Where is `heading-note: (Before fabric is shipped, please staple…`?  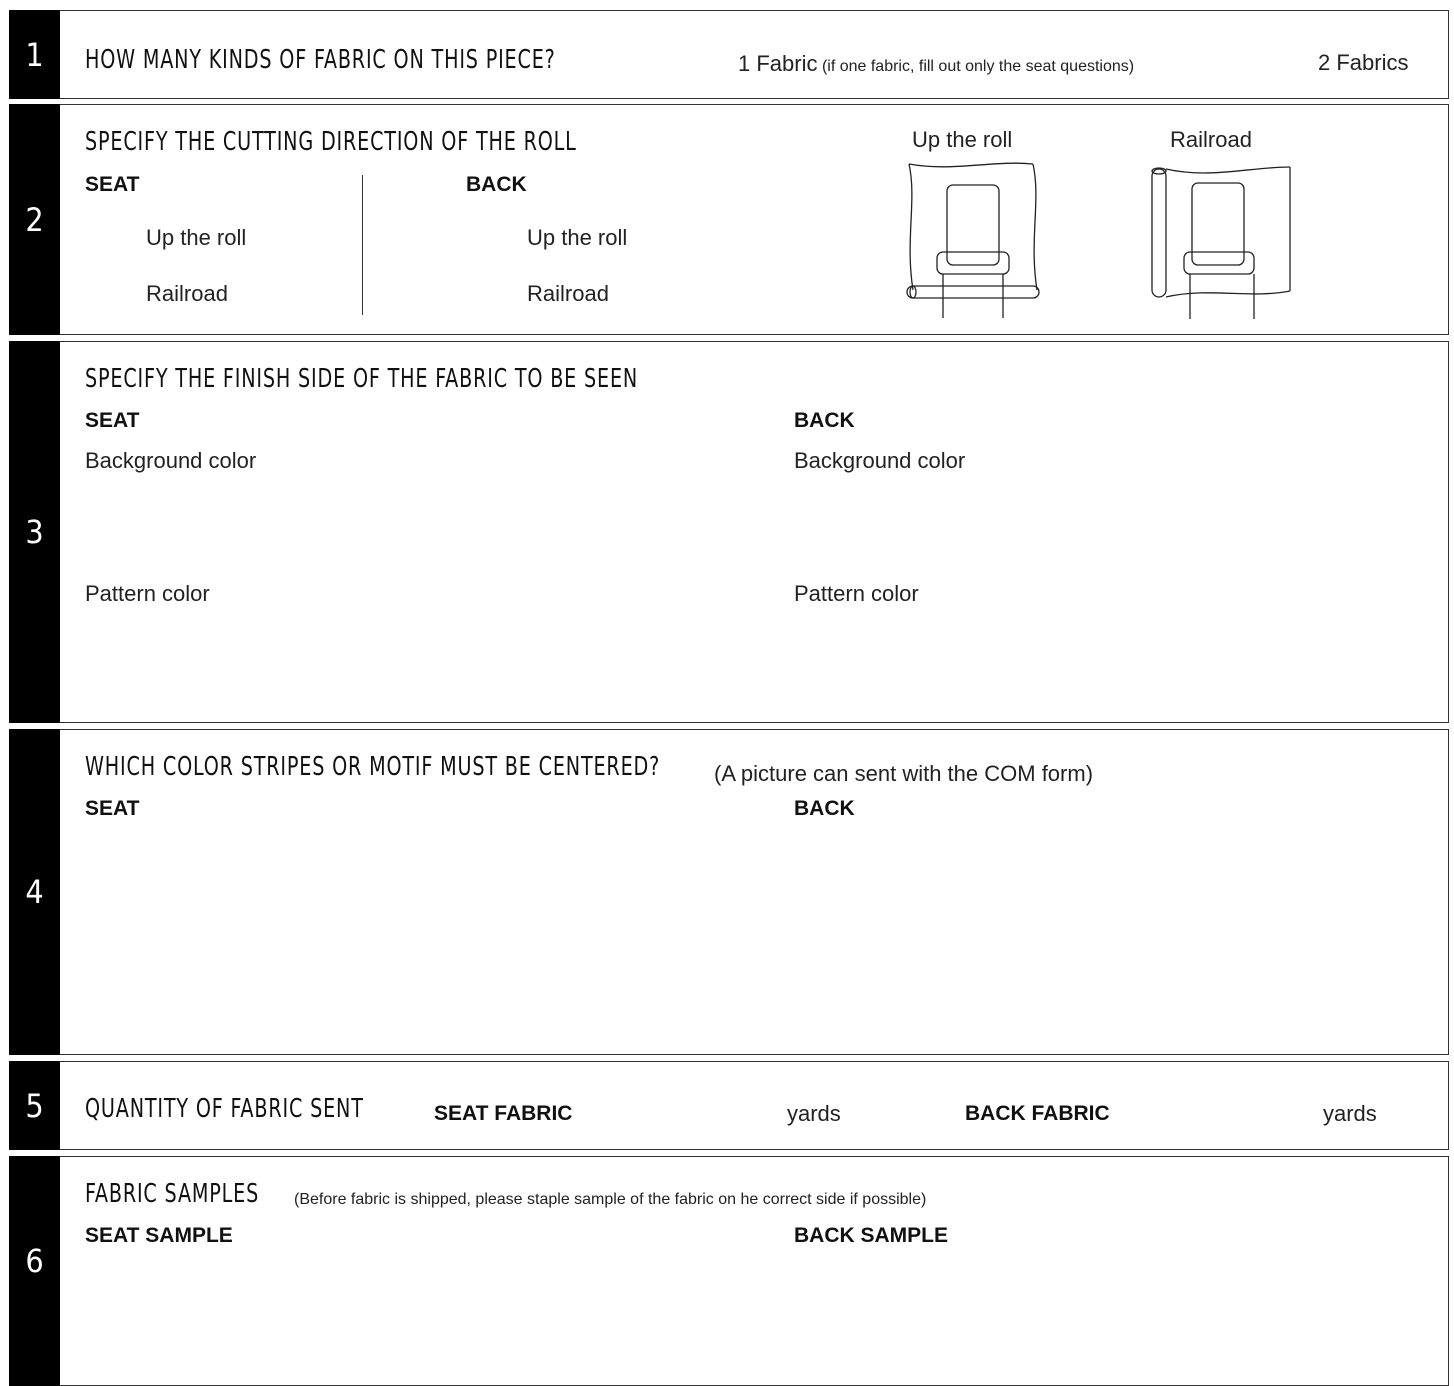 heading-note: (Before fabric is shipped, please staple… is located at coordinates (610, 1199).